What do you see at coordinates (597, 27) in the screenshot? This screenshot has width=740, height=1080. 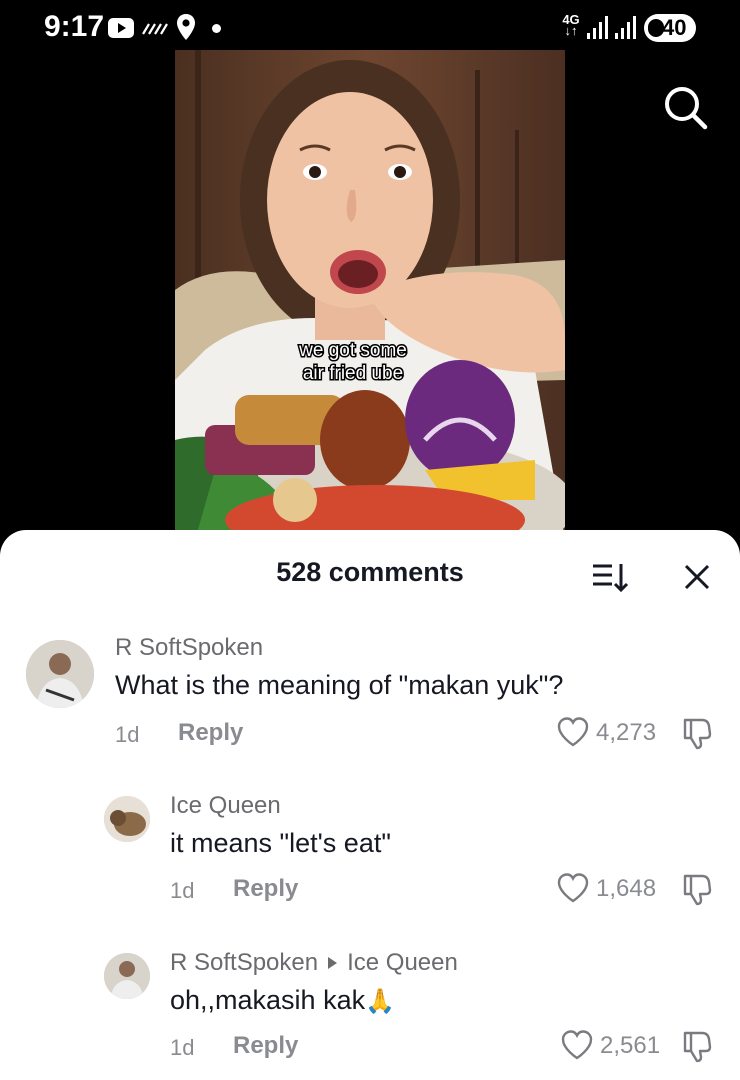 I see `signal-strength-icon` at bounding box center [597, 27].